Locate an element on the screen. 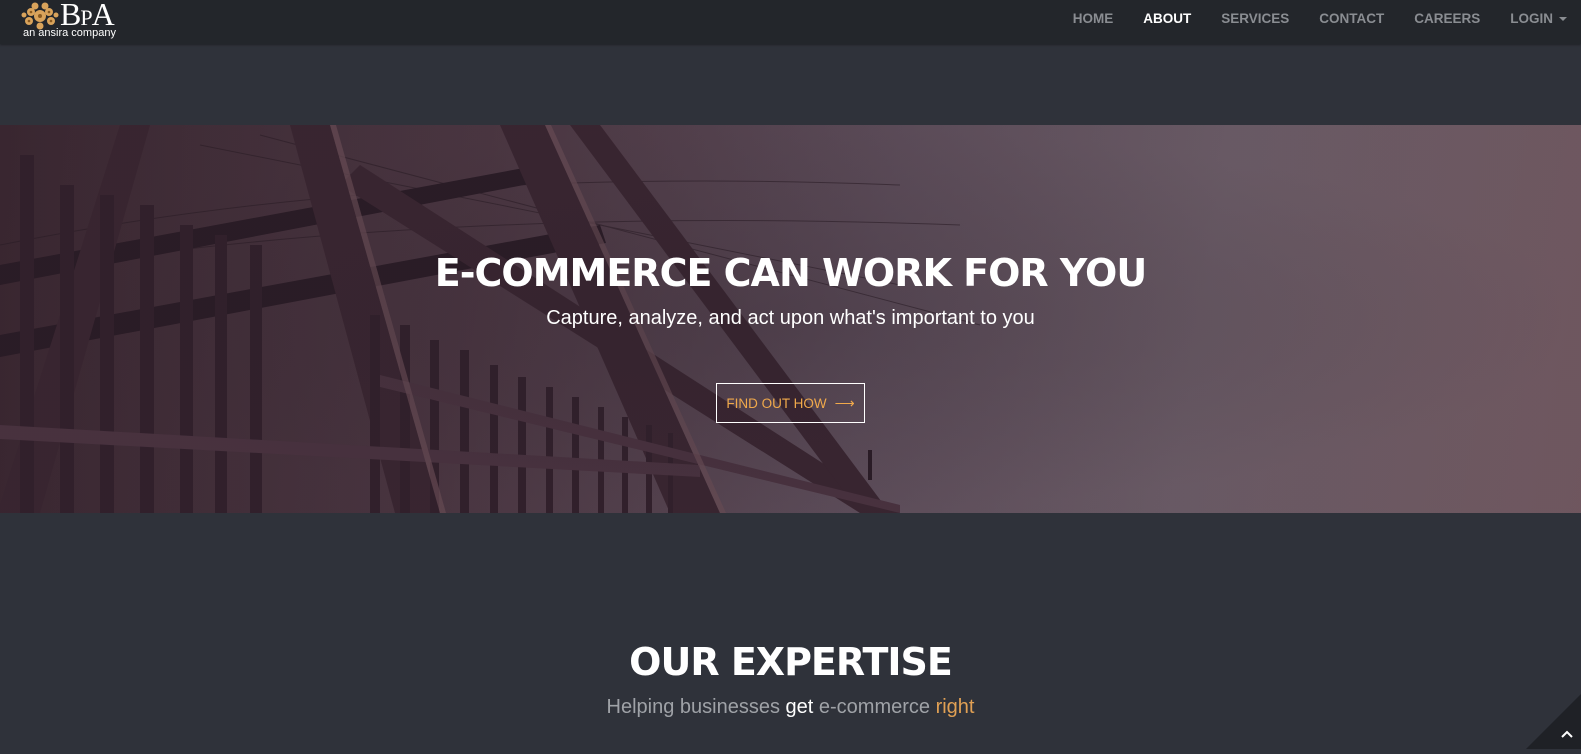 The width and height of the screenshot is (1581, 754). nav-careers: CAREERS is located at coordinates (1447, 22).